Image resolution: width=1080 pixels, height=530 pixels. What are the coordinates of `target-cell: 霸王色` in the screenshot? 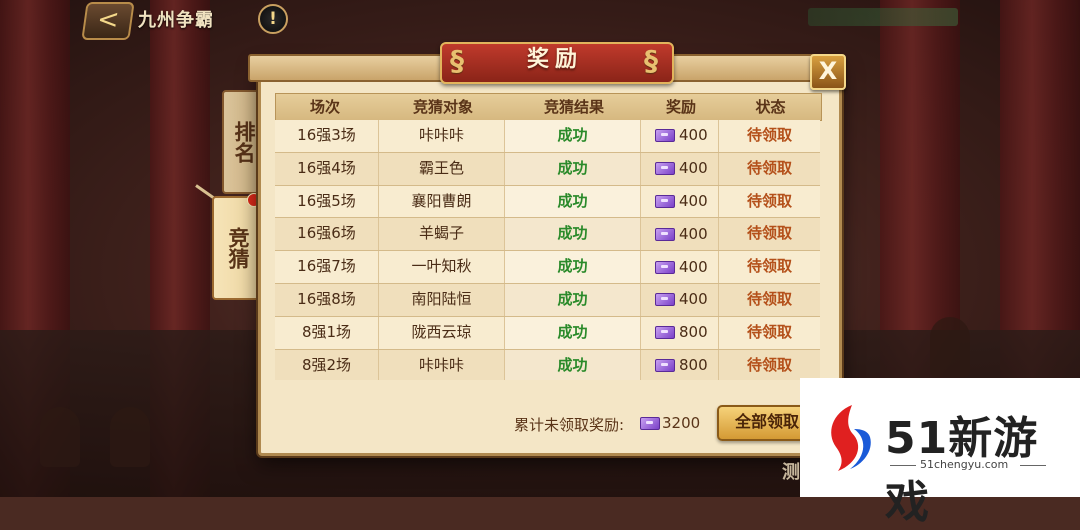 It's located at (442, 168).